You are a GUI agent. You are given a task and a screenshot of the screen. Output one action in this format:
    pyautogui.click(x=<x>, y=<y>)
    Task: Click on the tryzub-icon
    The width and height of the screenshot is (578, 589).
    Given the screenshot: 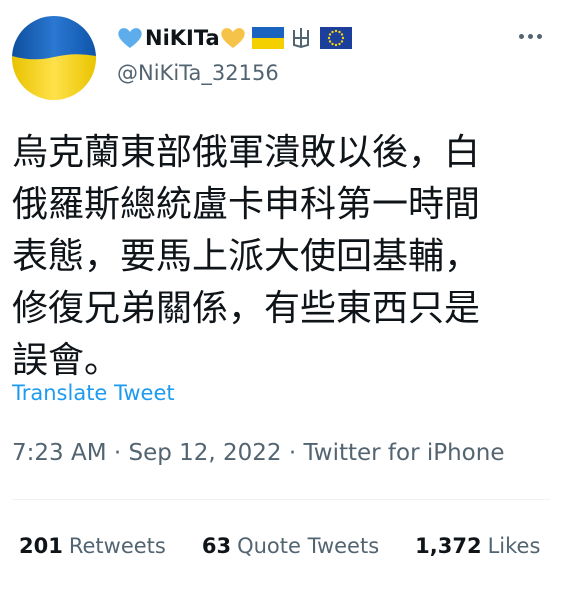 What is the action you would take?
    pyautogui.click(x=301, y=38)
    